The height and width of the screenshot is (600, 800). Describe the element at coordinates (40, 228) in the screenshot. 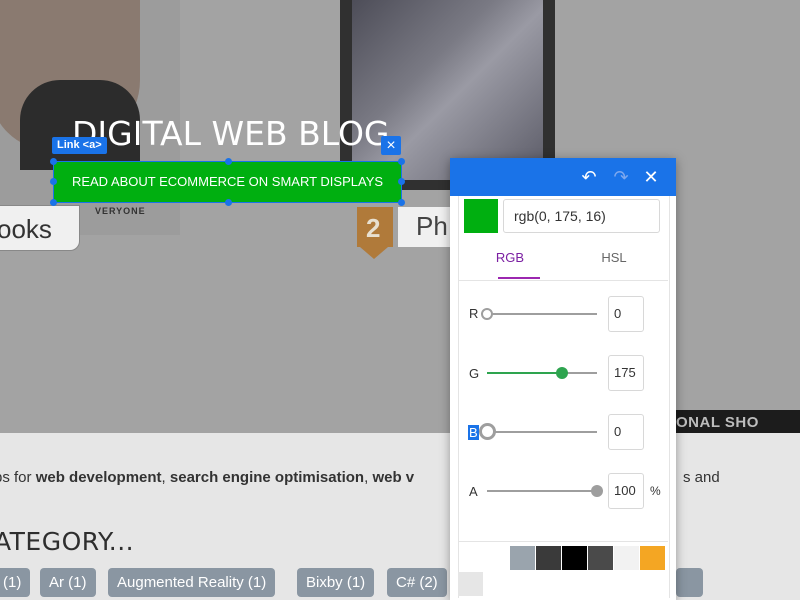

I see `books-label: ooks` at that location.